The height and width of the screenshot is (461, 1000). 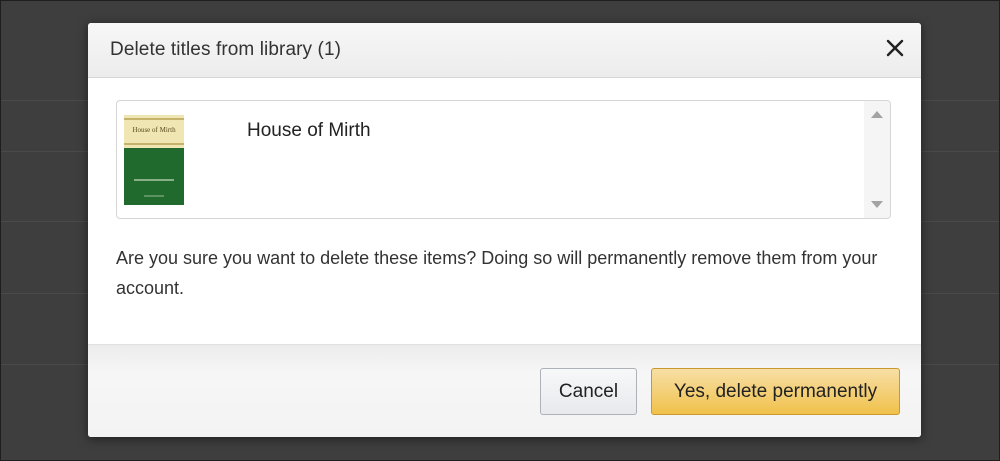 What do you see at coordinates (154, 180) in the screenshot?
I see `cover-author-mark` at bounding box center [154, 180].